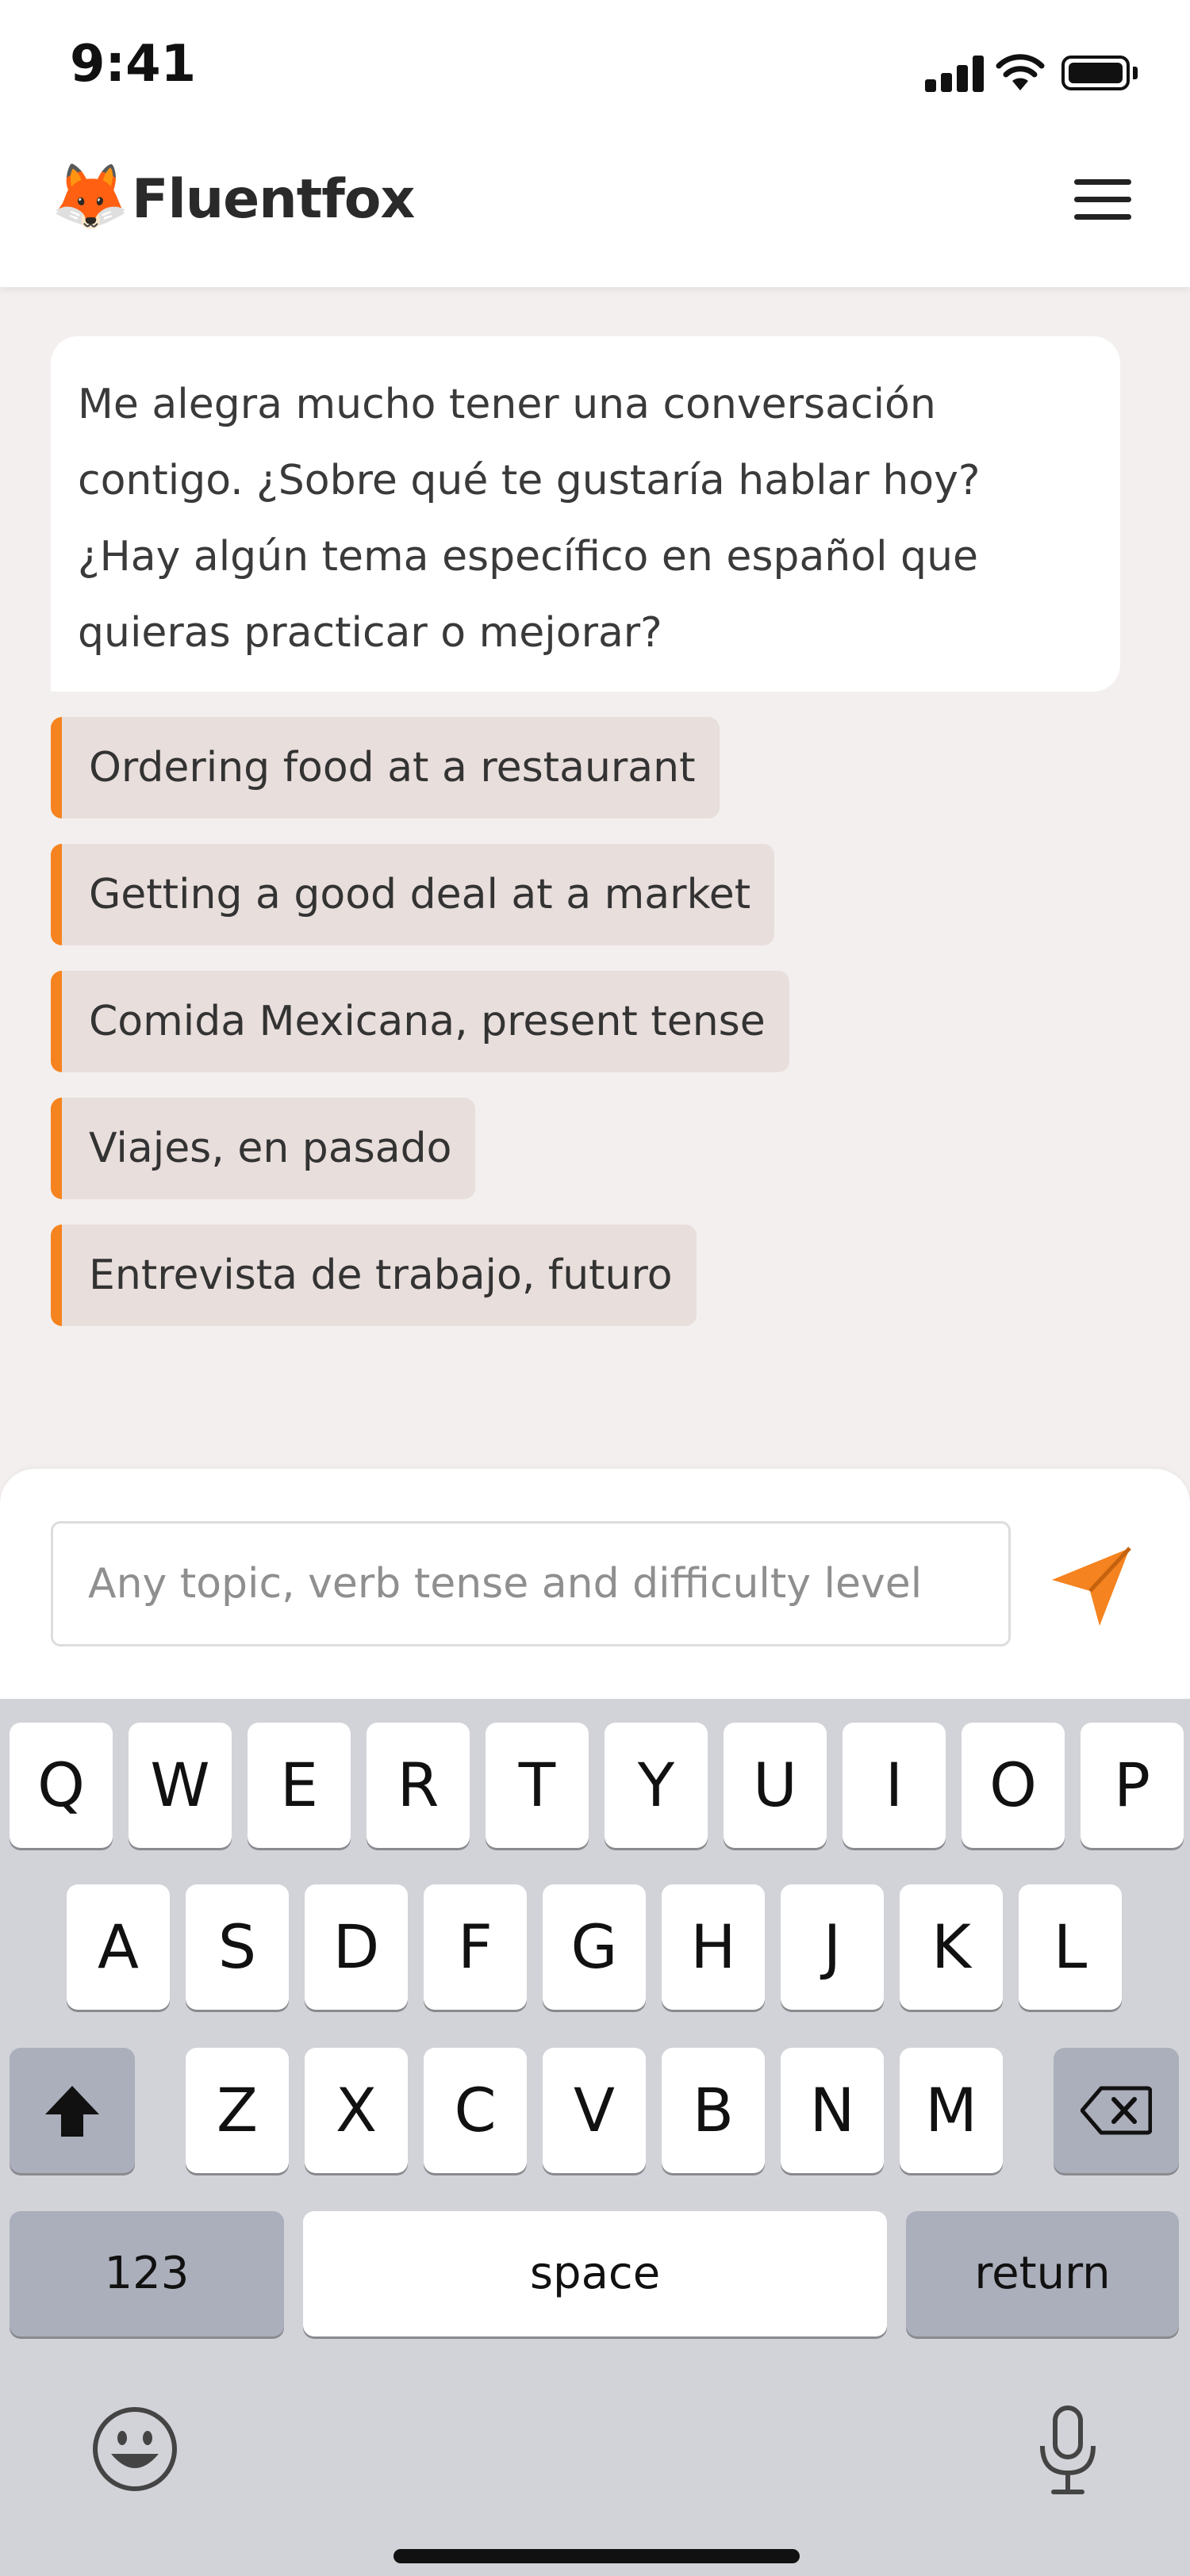 This screenshot has height=2576, width=1190. Describe the element at coordinates (951, 2110) in the screenshot. I see `key-m: M` at that location.